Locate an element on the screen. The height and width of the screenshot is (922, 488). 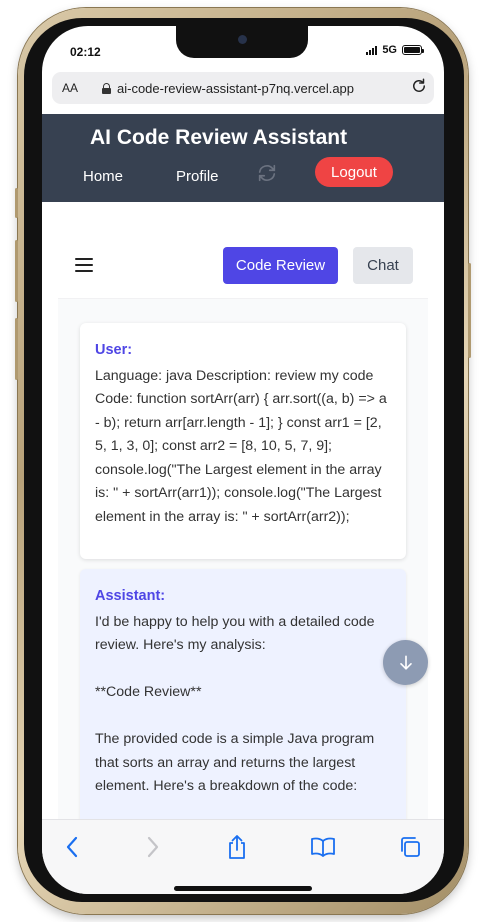
code-review-button: Code Review is located at coordinates (280, 265).